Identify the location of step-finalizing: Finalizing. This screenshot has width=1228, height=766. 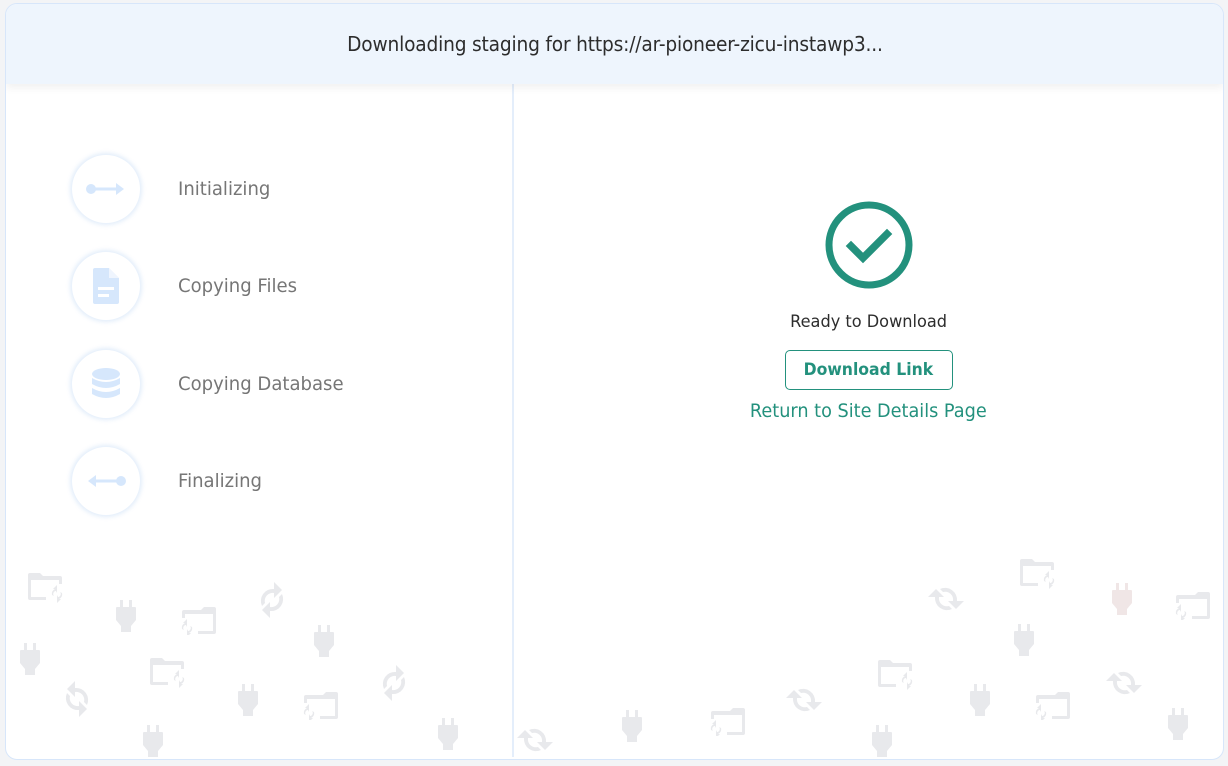
(212, 482).